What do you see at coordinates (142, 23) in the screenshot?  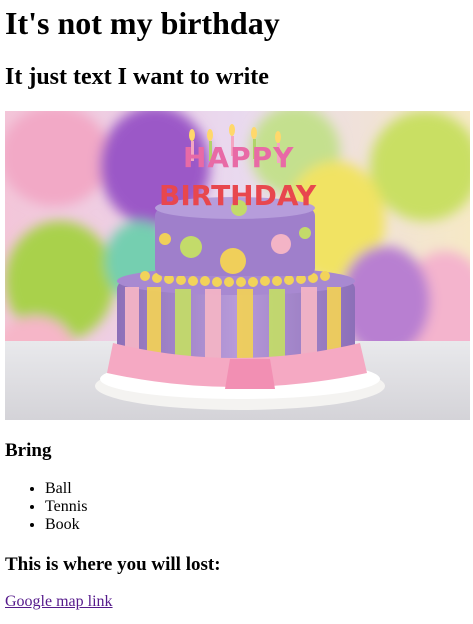 I see `page-title: It's not my birthday` at bounding box center [142, 23].